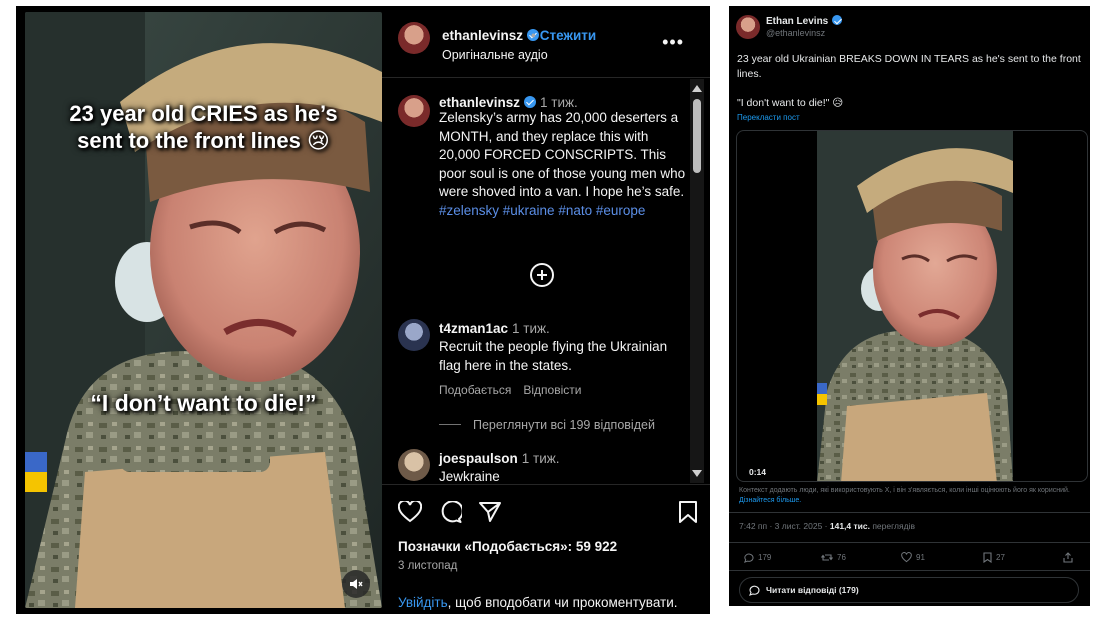 The height and width of the screenshot is (620, 1104). Describe the element at coordinates (994, 557) in the screenshot. I see `bookmark-button: 27` at that location.